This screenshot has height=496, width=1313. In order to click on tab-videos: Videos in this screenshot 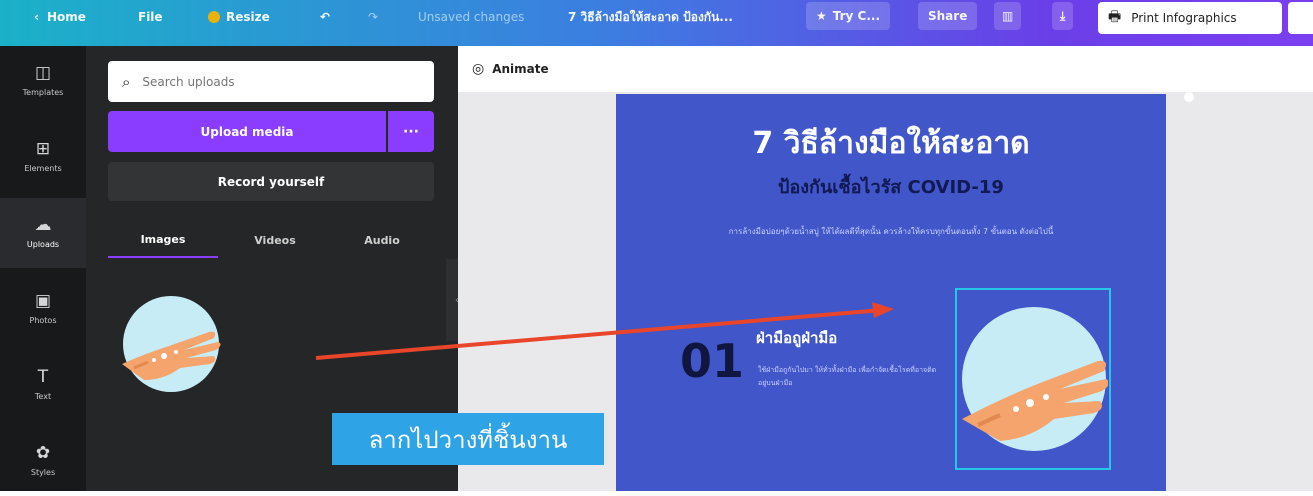, I will do `click(275, 240)`.